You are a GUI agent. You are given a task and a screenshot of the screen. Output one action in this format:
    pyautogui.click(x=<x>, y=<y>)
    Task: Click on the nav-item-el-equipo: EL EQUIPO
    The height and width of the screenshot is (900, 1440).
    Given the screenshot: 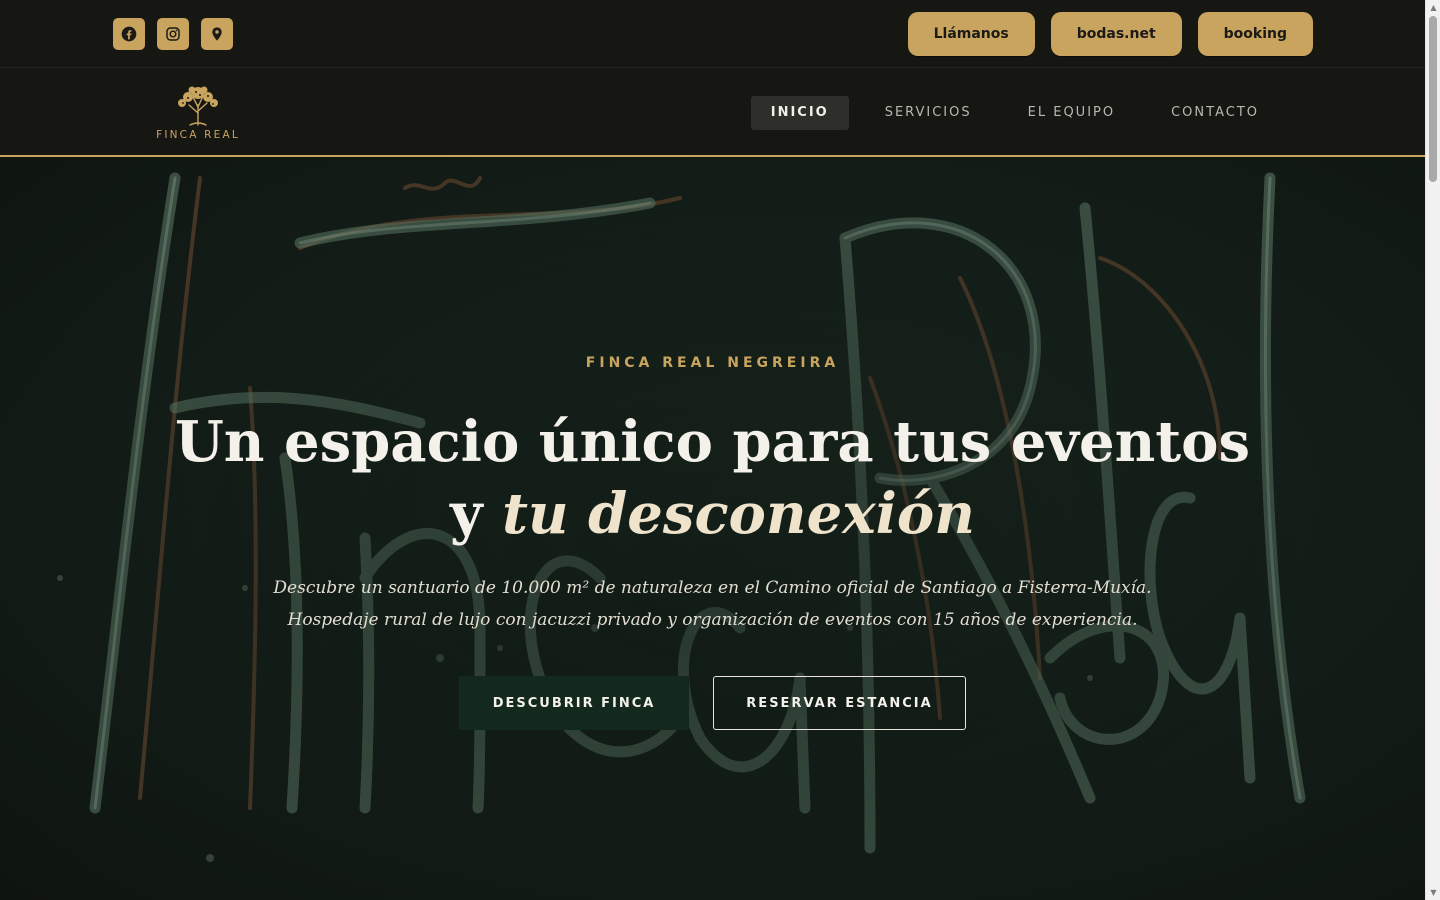 What is the action you would take?
    pyautogui.click(x=1071, y=113)
    